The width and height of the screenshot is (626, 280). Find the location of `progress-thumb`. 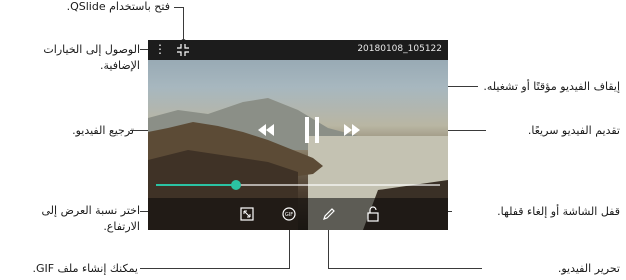

progress-thumb is located at coordinates (235, 185).